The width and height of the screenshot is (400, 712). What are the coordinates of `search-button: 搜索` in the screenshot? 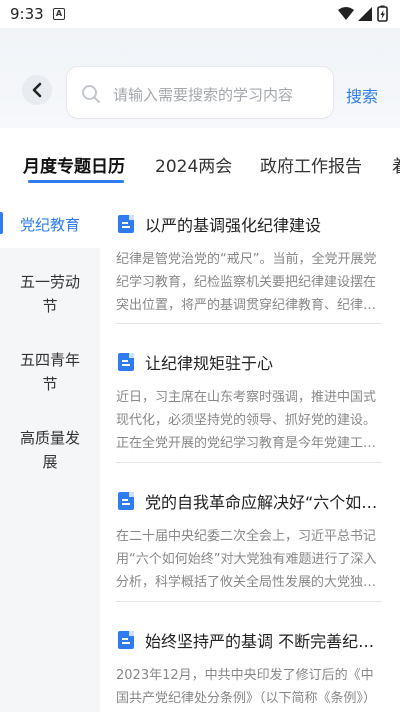 It's located at (362, 95).